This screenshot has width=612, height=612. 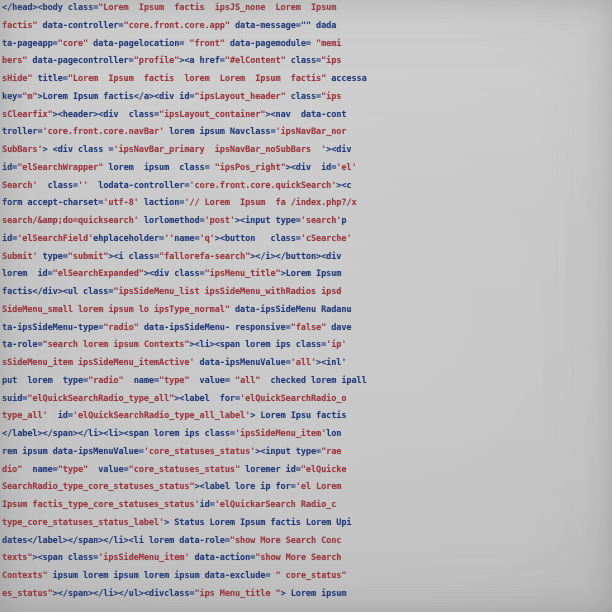 I want to click on code-string-token: "submit", so click(x=88, y=256).